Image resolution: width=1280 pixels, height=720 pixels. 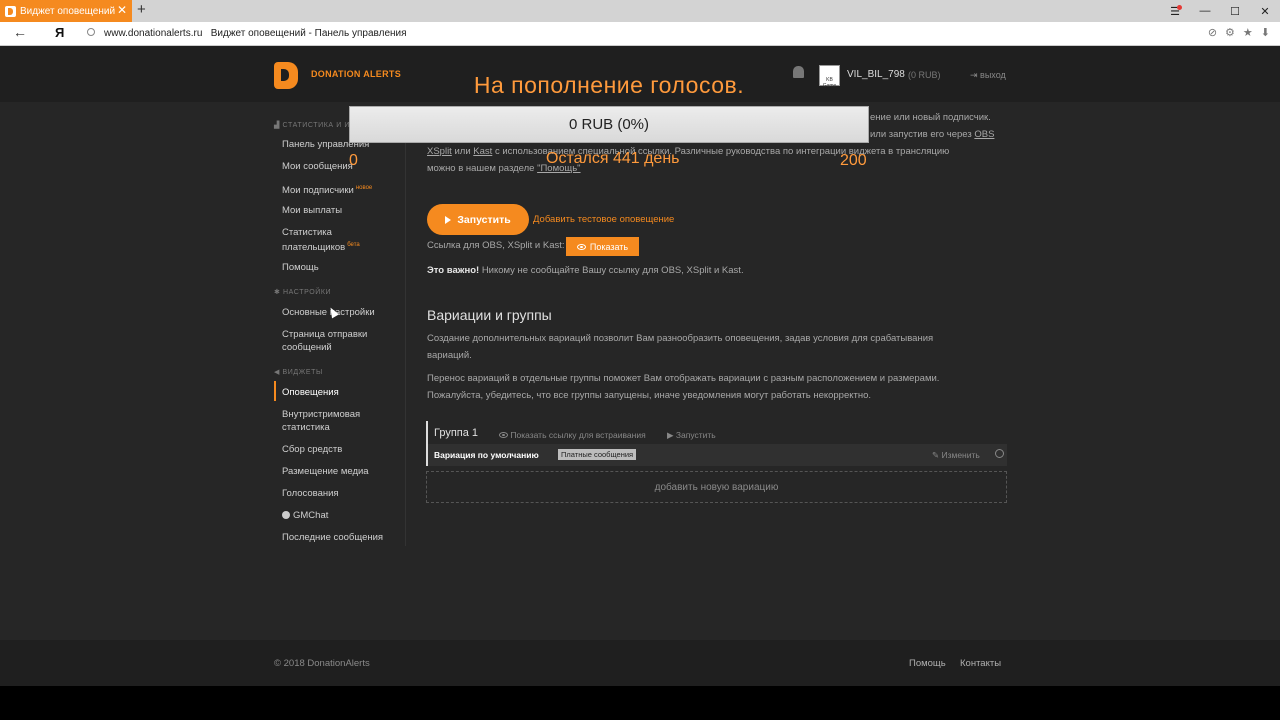 What do you see at coordinates (344, 515) in the screenshot?
I see `sidebar-item-gmchat: GMChat` at bounding box center [344, 515].